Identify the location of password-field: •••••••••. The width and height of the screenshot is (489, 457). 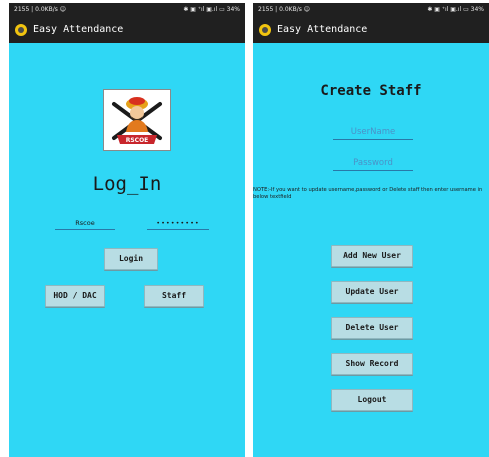
(178, 223).